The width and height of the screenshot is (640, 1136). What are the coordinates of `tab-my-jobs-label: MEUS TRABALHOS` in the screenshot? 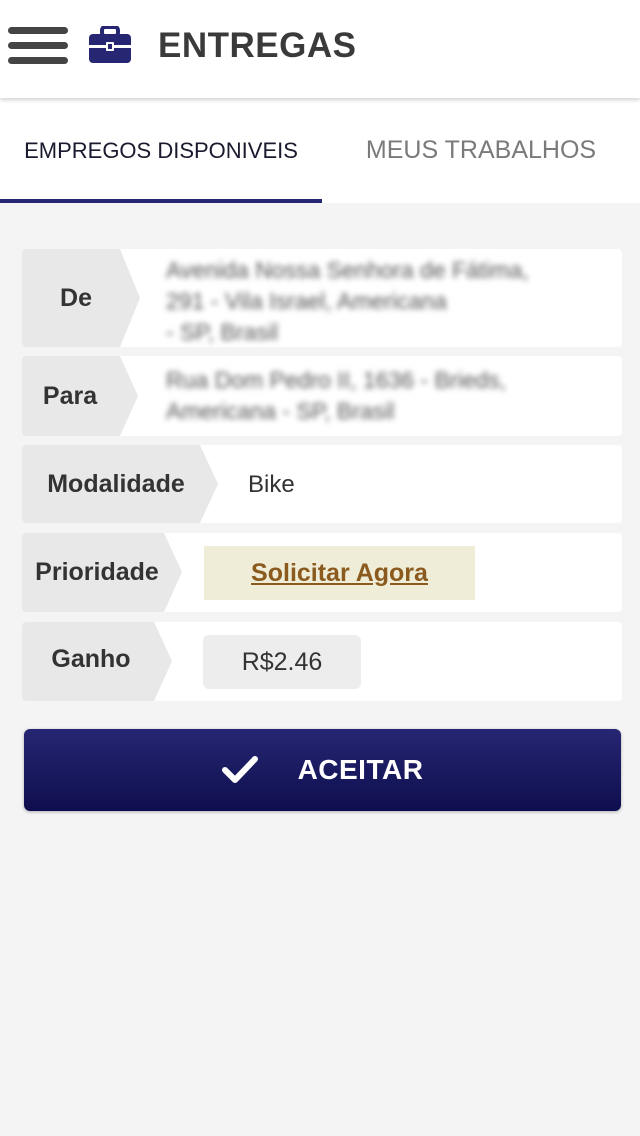 It's located at (481, 150).